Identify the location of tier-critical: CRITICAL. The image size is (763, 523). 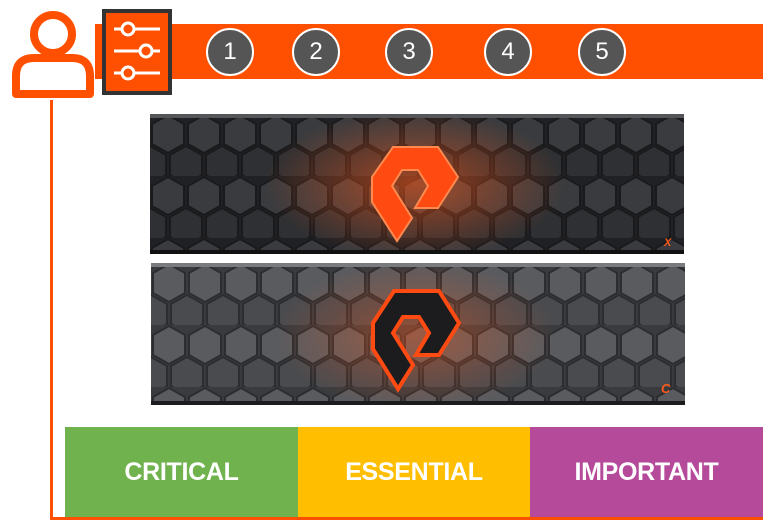
(181, 472).